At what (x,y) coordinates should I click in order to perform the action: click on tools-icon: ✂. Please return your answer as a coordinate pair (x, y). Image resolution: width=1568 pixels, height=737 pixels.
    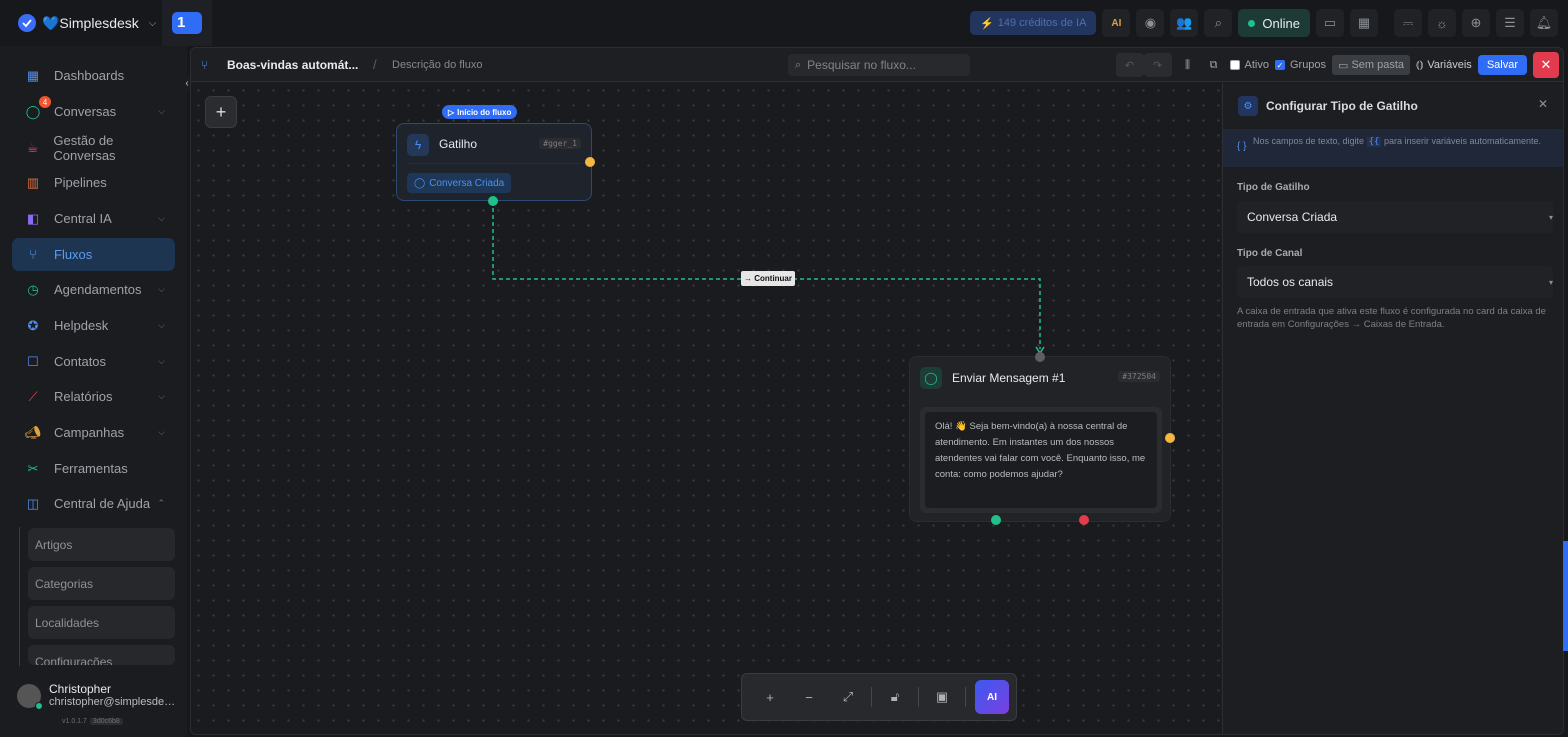
    Looking at the image, I should click on (33, 468).